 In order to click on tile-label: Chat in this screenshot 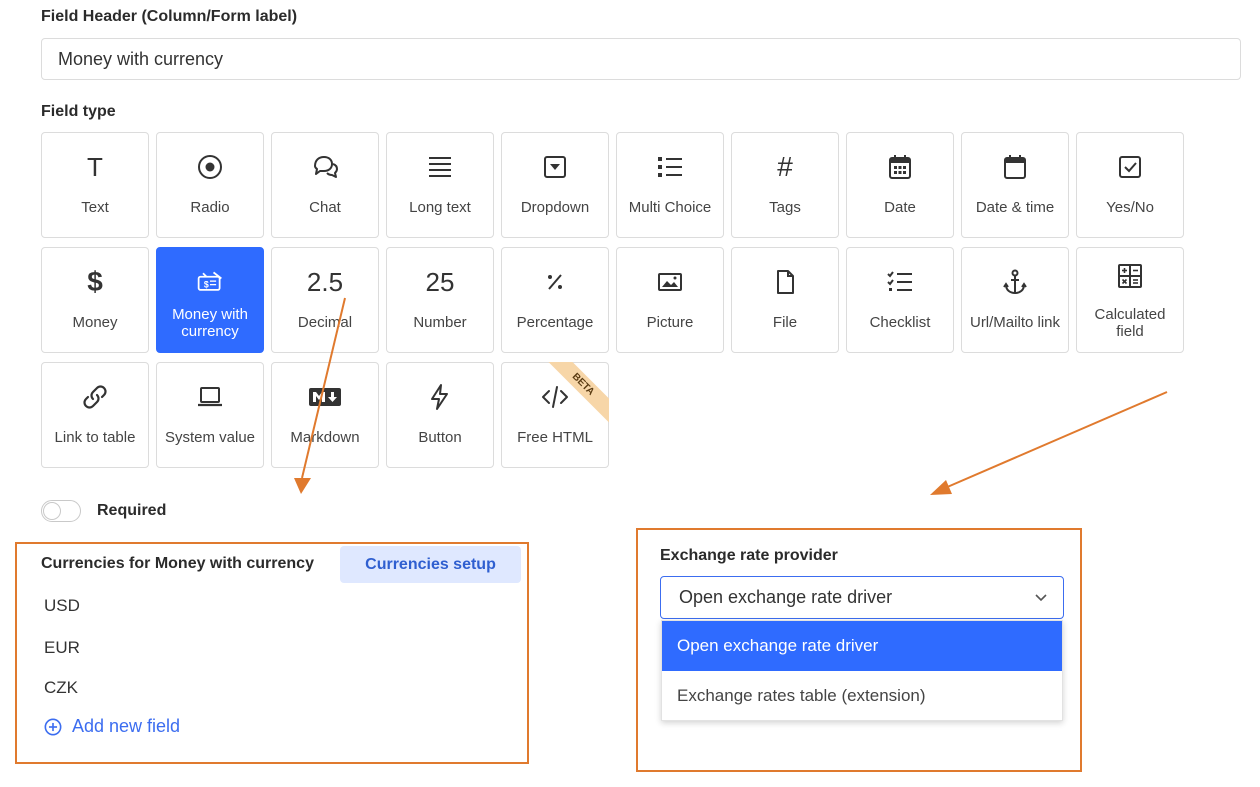, I will do `click(325, 207)`.